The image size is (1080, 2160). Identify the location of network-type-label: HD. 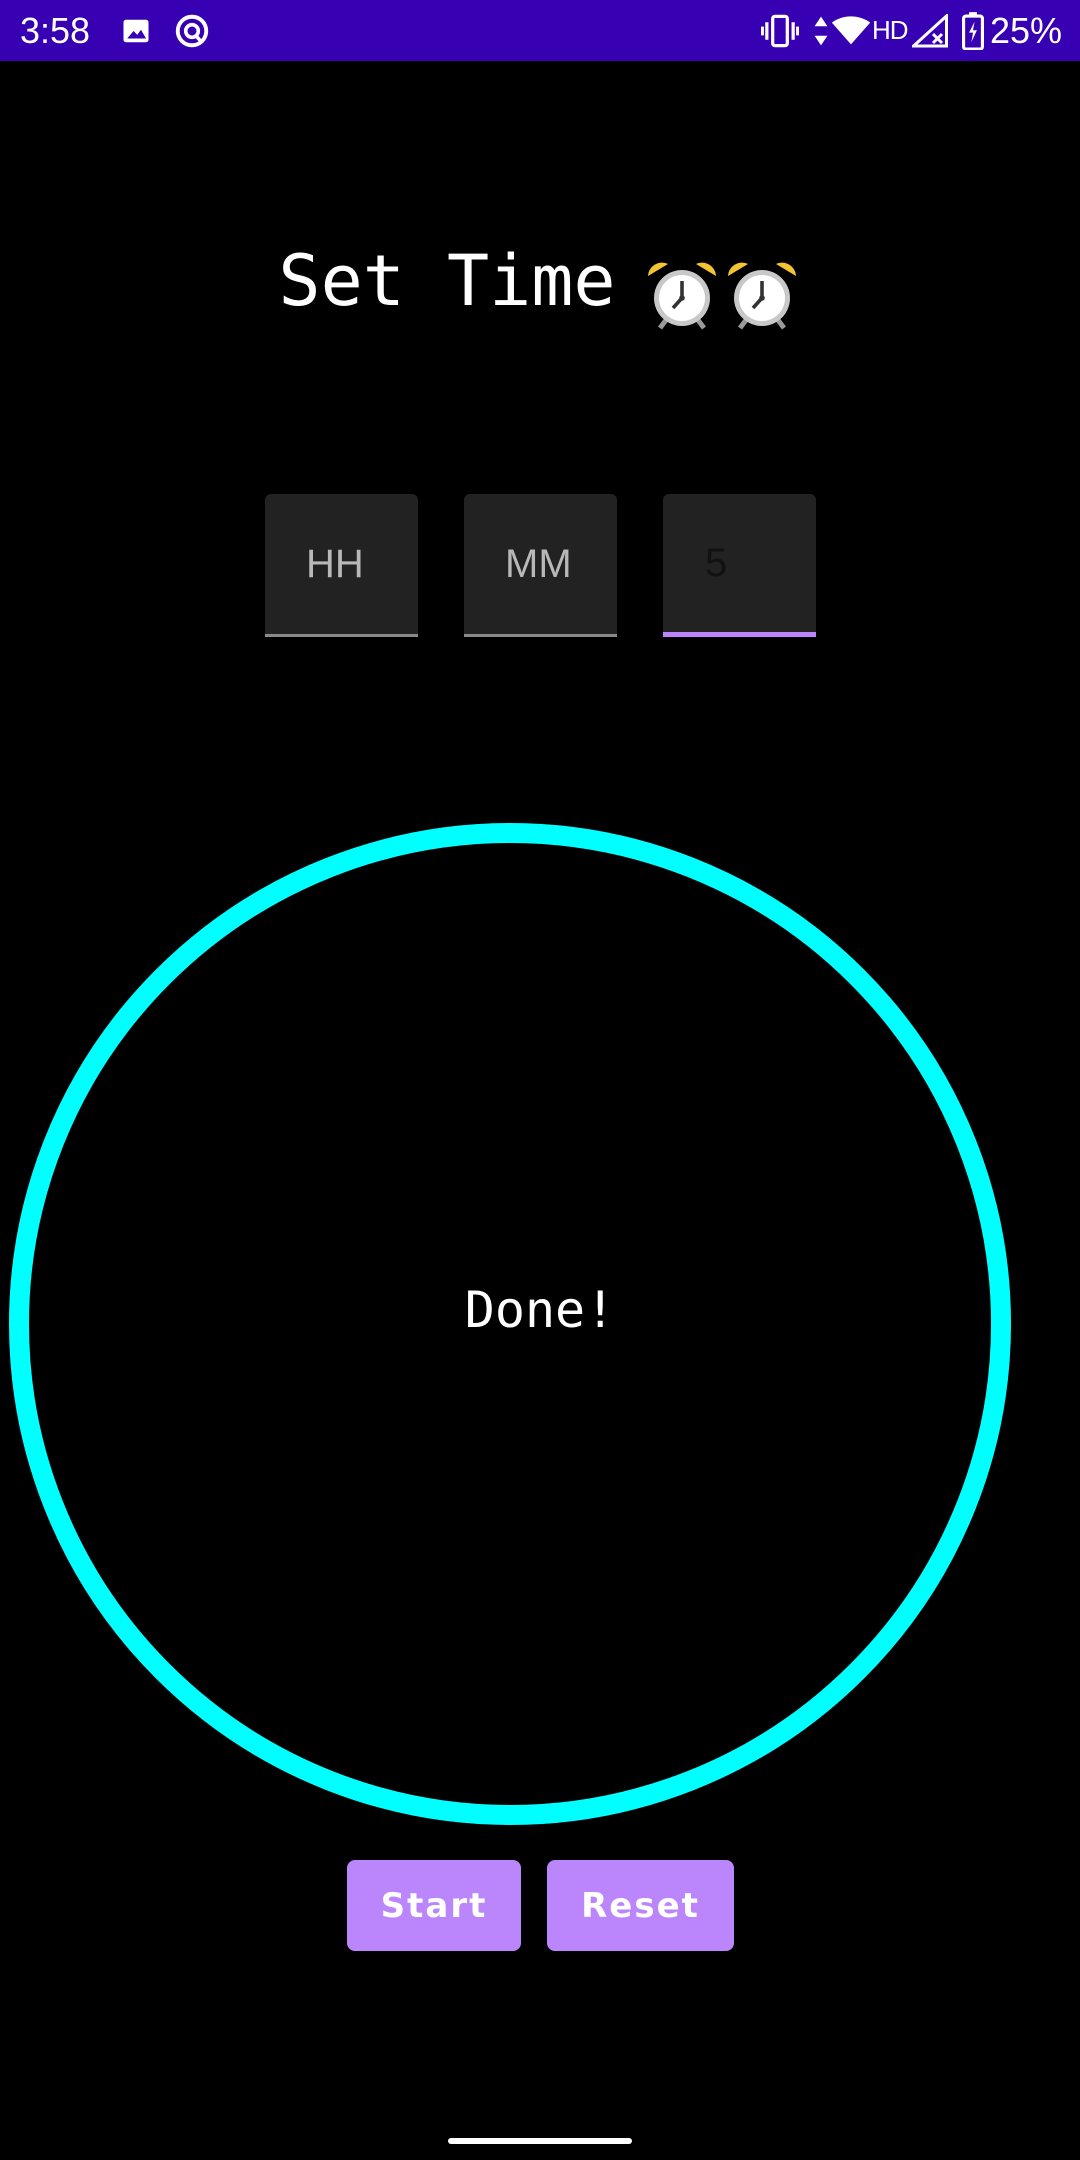
(890, 30).